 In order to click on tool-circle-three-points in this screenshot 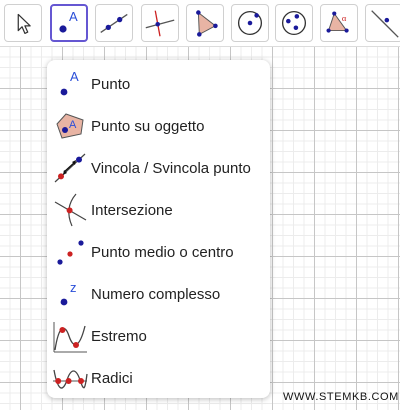, I will do `click(294, 23)`.